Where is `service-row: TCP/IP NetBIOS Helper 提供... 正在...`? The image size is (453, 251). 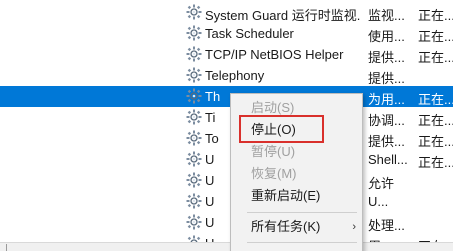 service-row: TCP/IP NetBIOS Helper 提供... 正在... is located at coordinates (226, 54).